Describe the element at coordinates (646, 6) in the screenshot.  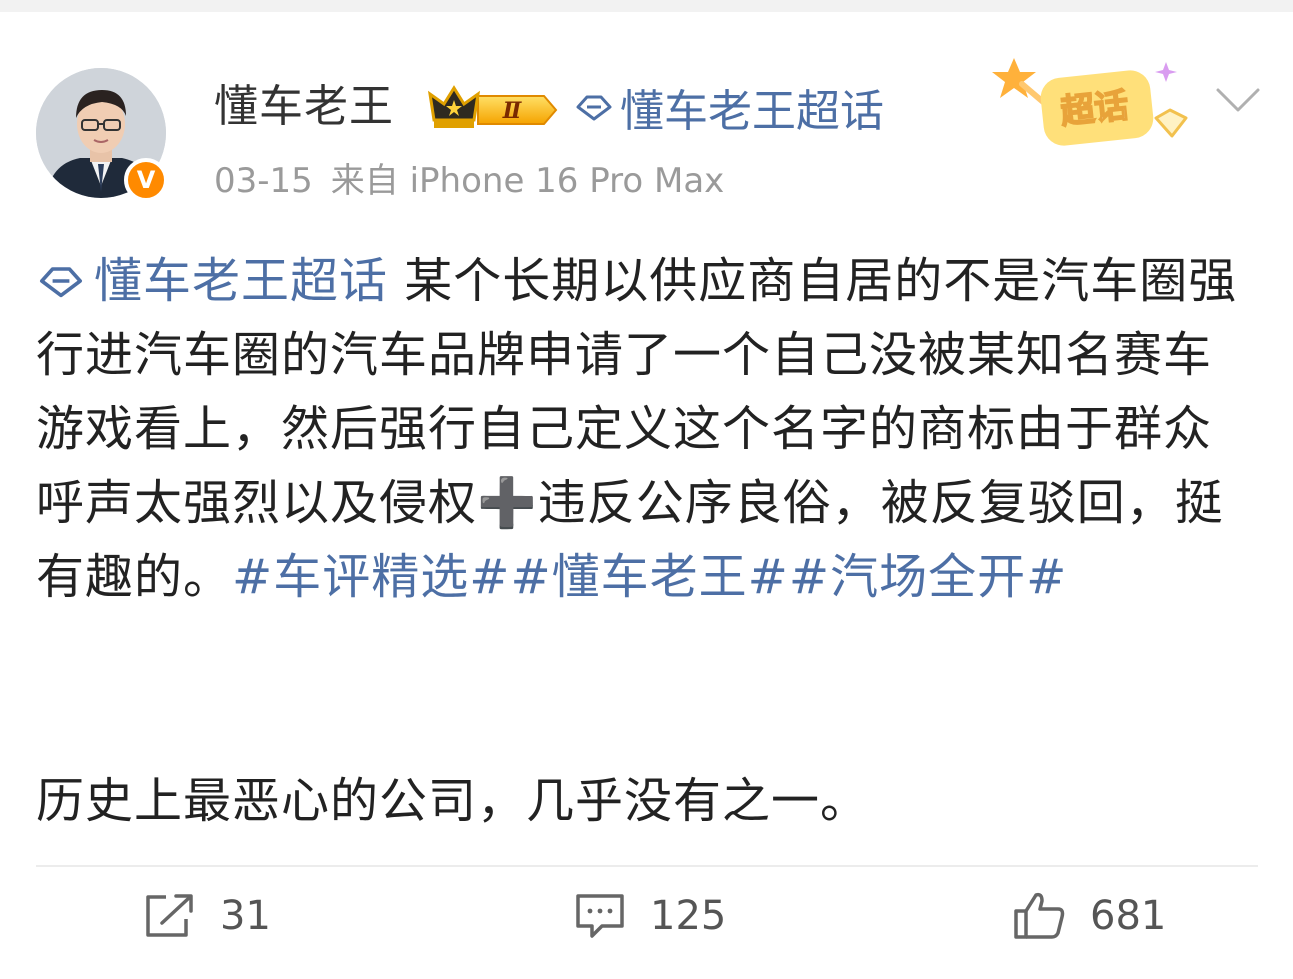
I see `top-separator` at that location.